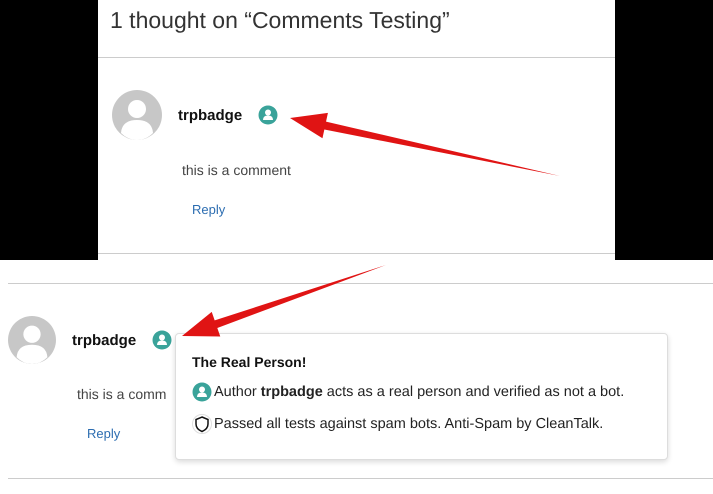 The width and height of the screenshot is (713, 494). I want to click on comment-text: this is a comm, so click(121, 394).